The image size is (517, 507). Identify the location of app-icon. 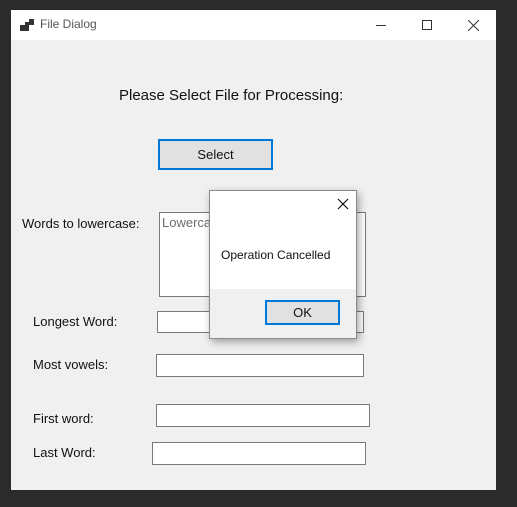
(27, 25).